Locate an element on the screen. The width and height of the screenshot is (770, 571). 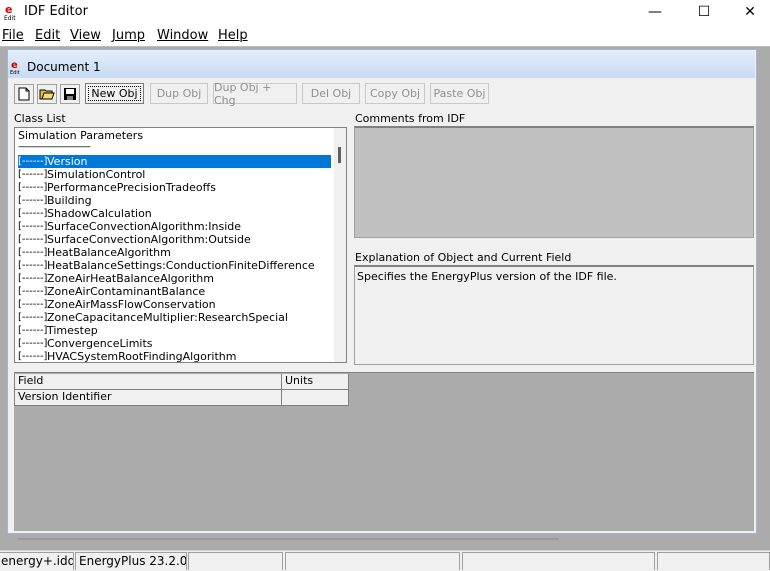
maximize-button: ☐ is located at coordinates (704, 12).